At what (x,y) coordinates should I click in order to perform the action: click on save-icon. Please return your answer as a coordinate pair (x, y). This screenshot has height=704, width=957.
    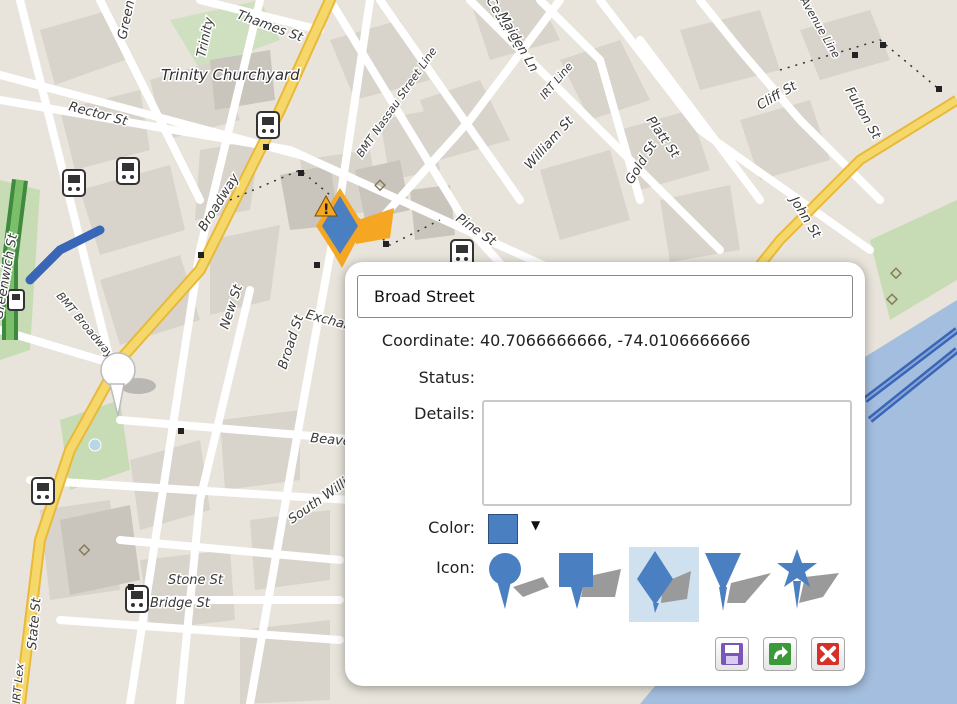
    Looking at the image, I should click on (732, 654).